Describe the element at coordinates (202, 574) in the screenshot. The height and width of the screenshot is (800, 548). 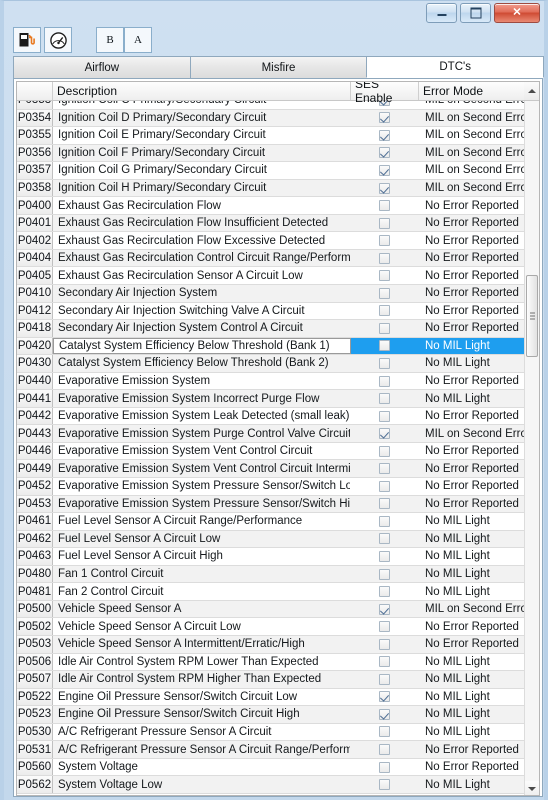
I see `cell-description: Fan 1 Control Circuit` at that location.